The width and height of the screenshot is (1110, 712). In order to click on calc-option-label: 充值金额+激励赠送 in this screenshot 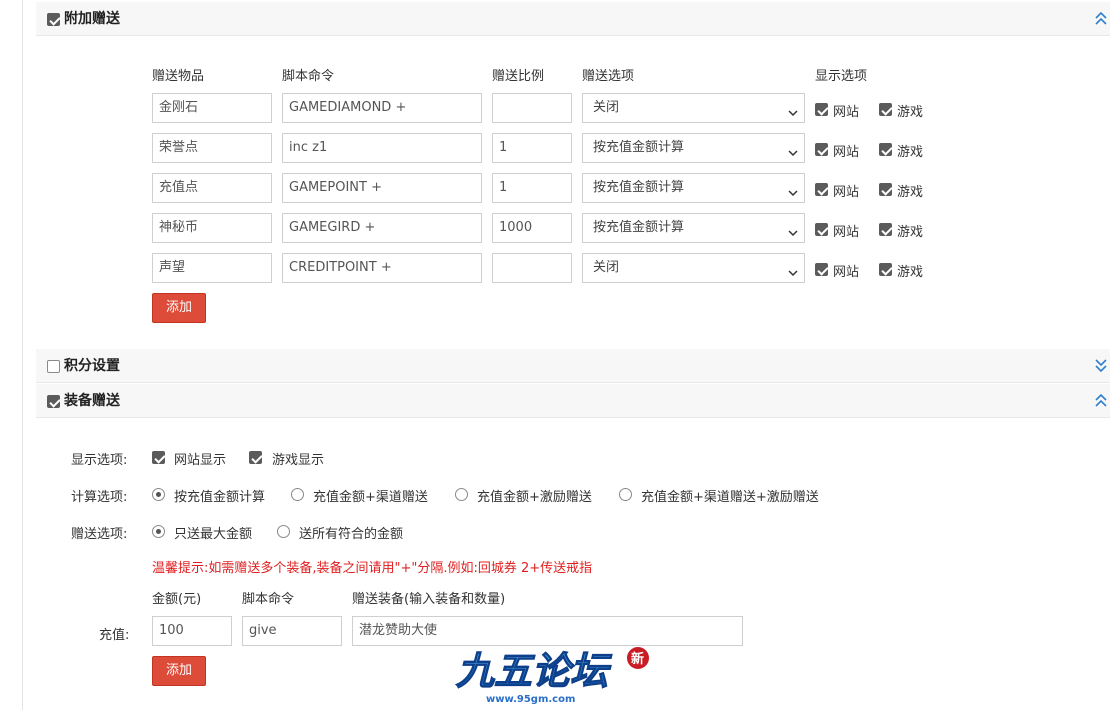, I will do `click(534, 497)`.